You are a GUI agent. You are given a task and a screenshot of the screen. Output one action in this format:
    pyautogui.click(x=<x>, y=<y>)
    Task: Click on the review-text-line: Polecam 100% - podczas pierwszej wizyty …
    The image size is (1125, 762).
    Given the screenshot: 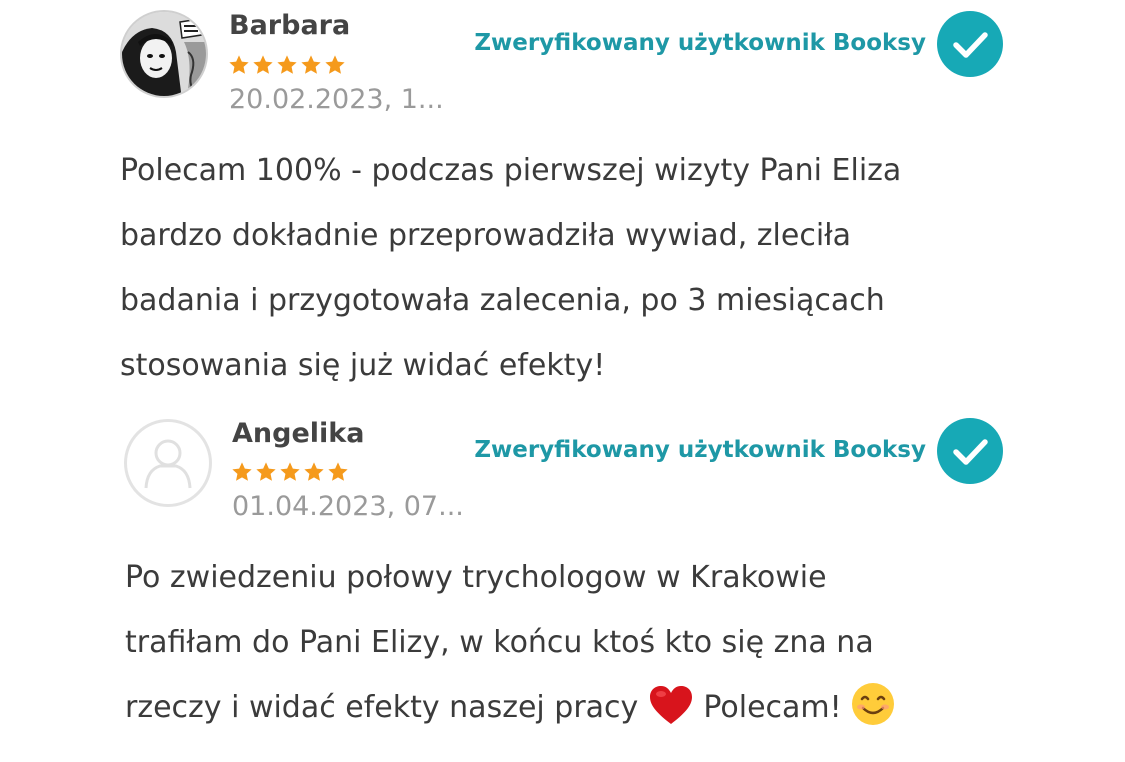 What is the action you would take?
    pyautogui.click(x=511, y=170)
    